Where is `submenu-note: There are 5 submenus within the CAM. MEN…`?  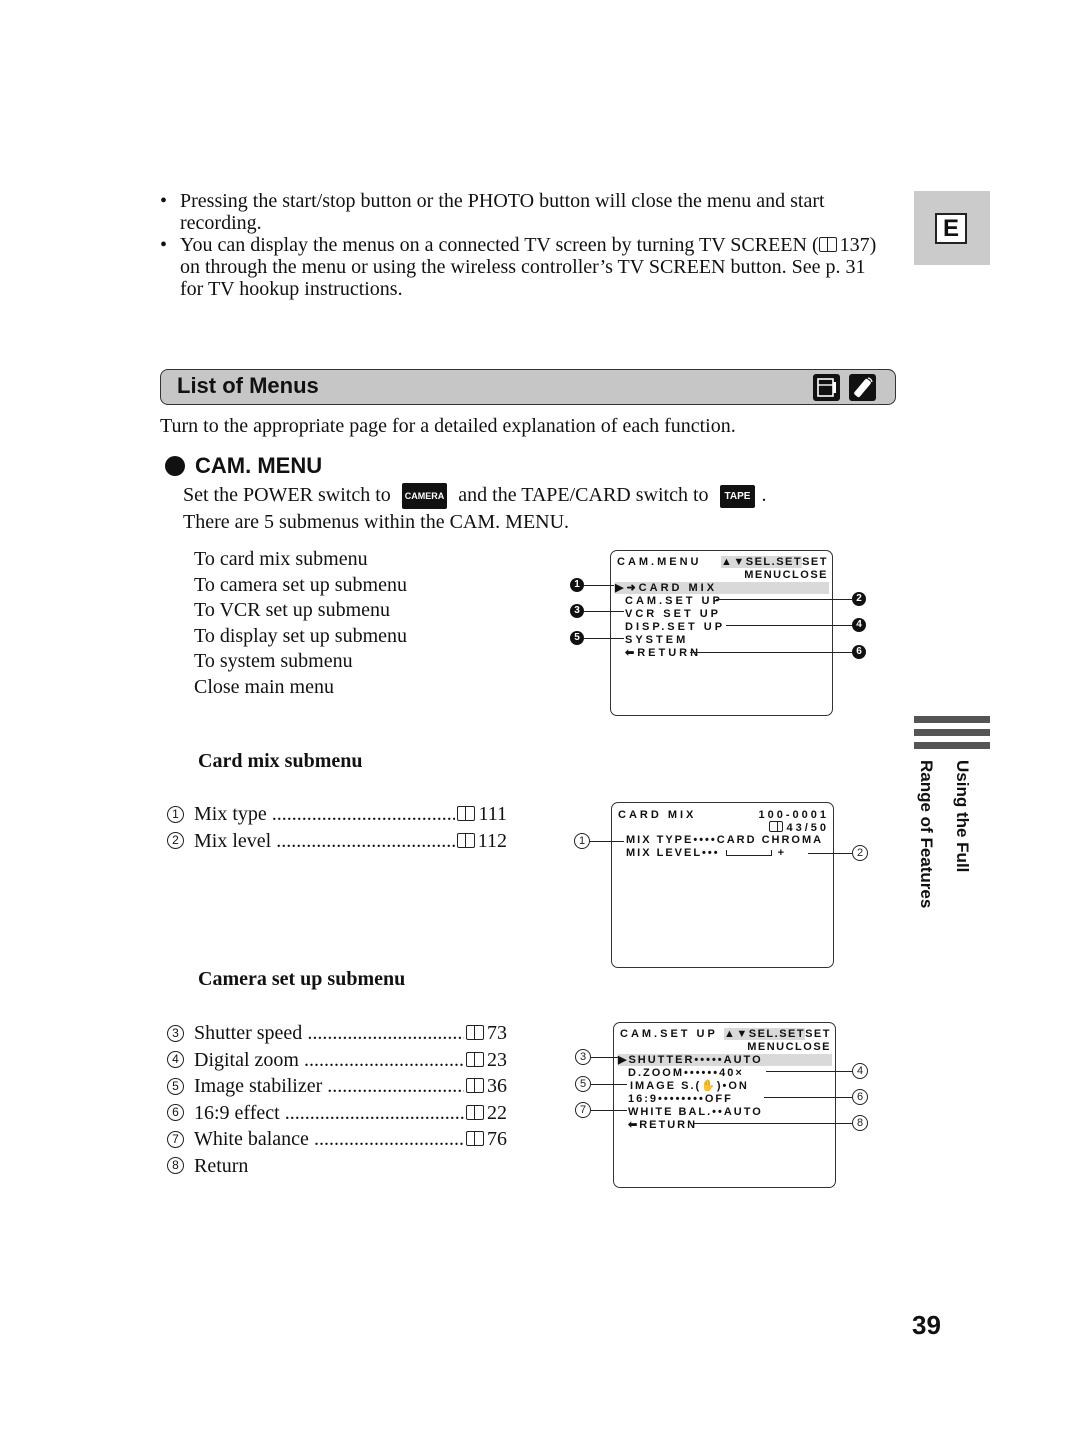 submenu-note: There are 5 submenus within the CAM. MEN… is located at coordinates (376, 522).